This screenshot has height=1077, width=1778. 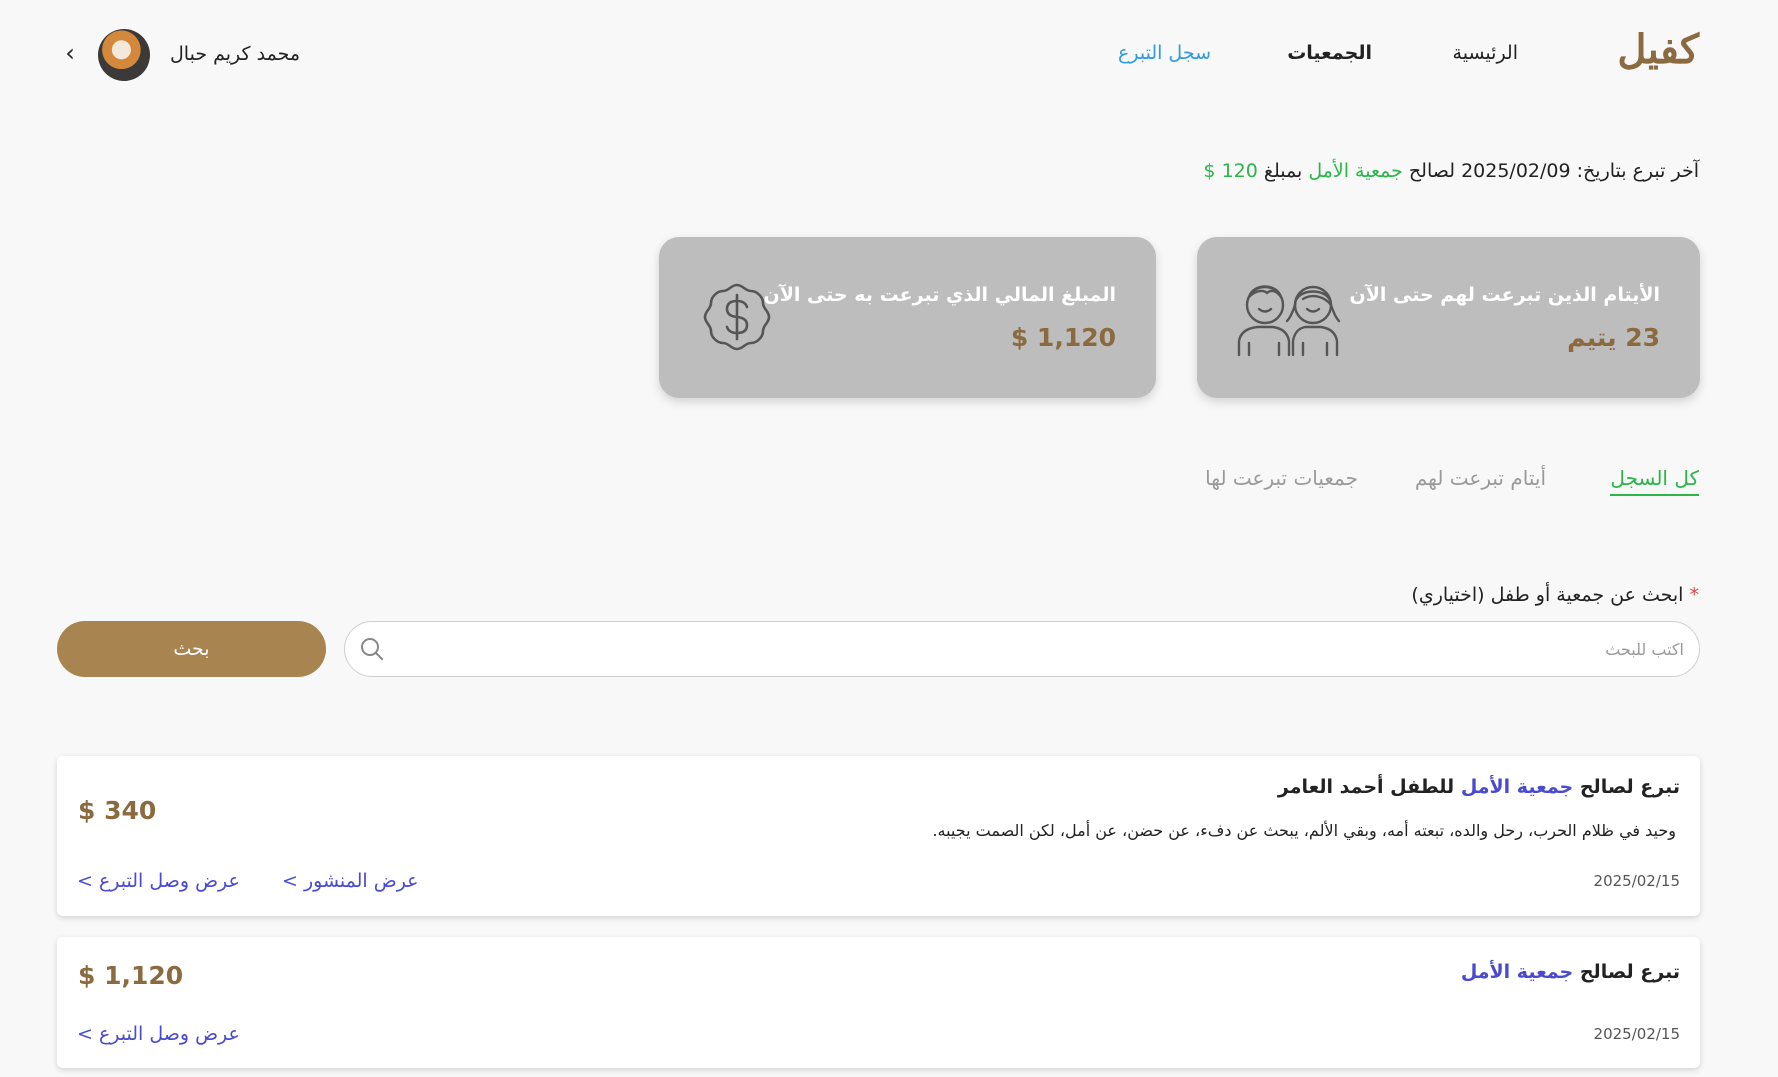 What do you see at coordinates (70, 53) in the screenshot?
I see `chevron-left-icon: ‹` at bounding box center [70, 53].